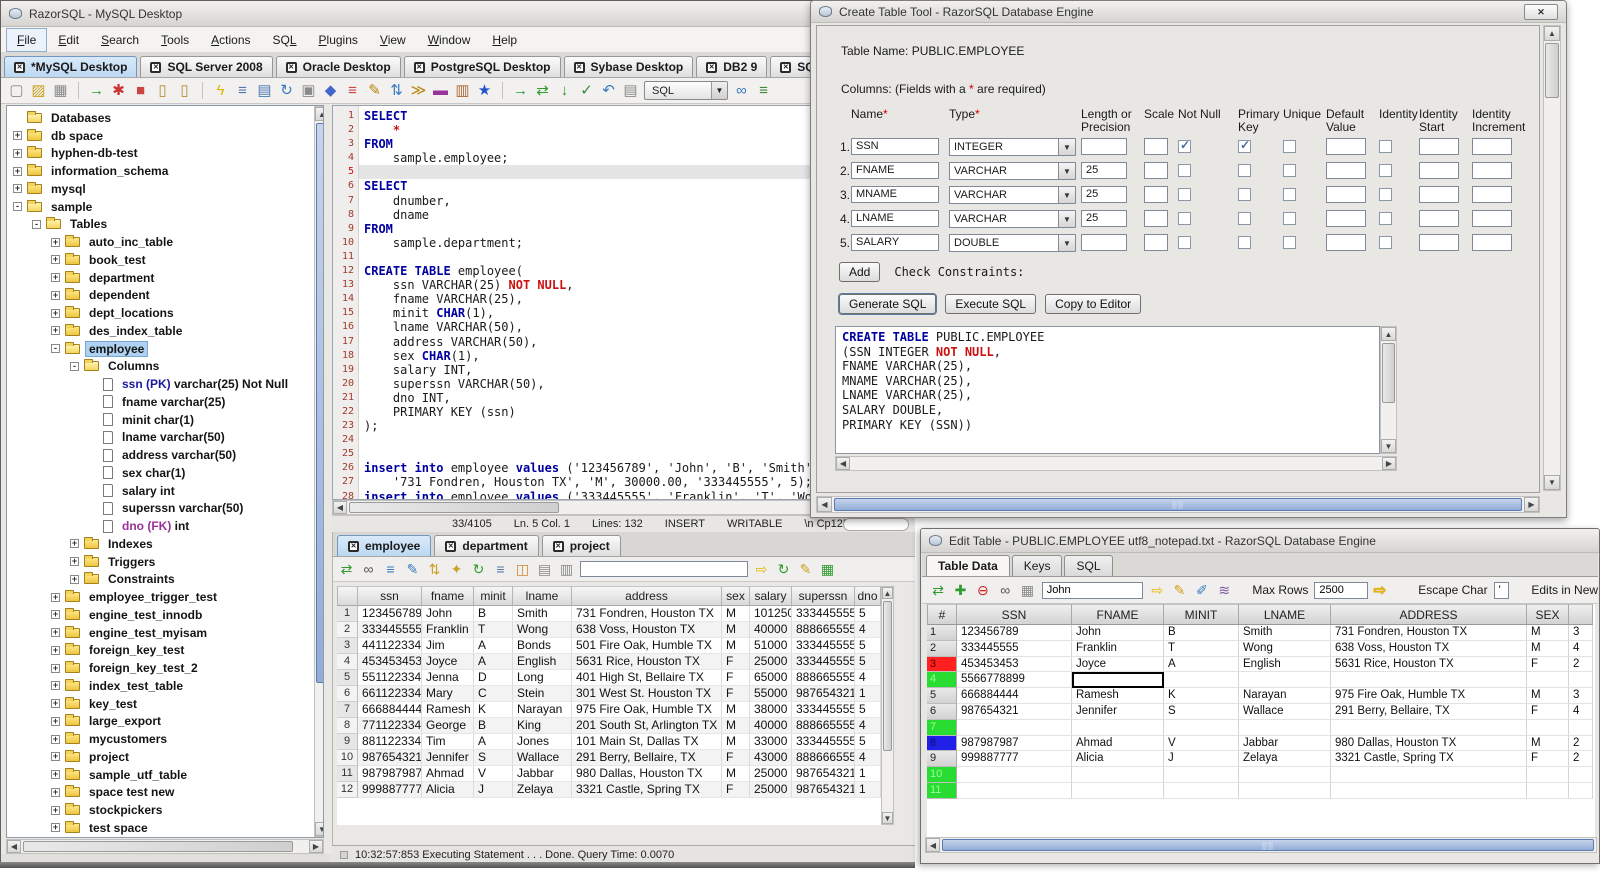 This screenshot has height=882, width=1600. Describe the element at coordinates (763, 90) in the screenshot. I see `list-icon: ≡` at that location.